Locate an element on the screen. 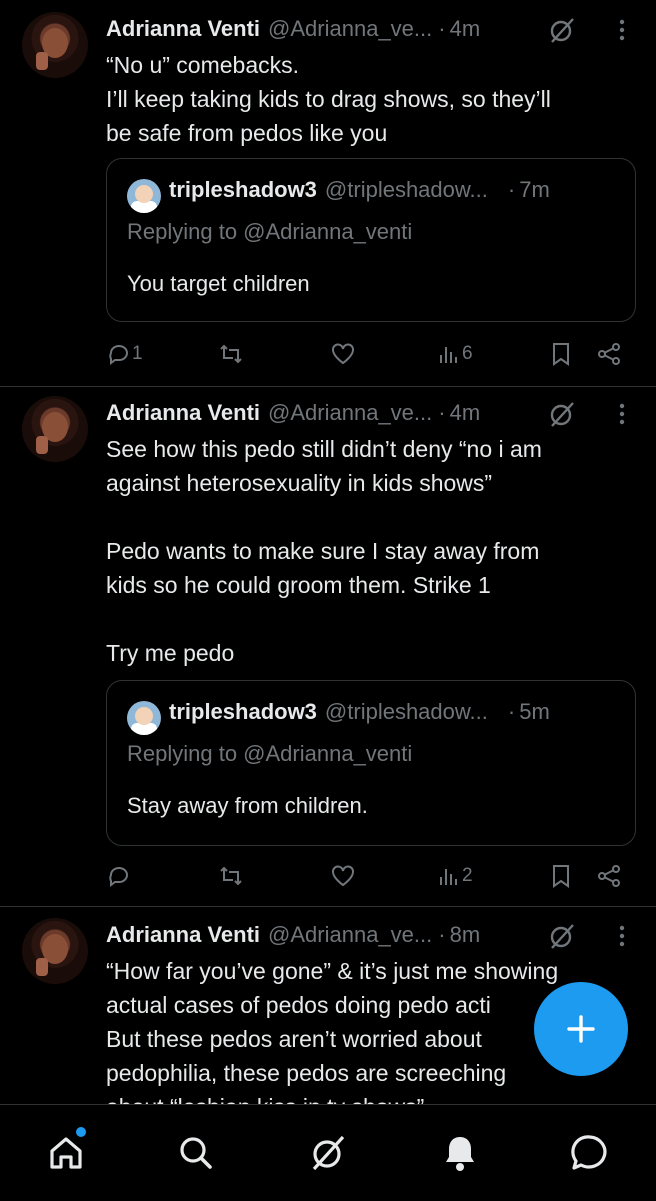  nav-grok is located at coordinates (328, 1153).